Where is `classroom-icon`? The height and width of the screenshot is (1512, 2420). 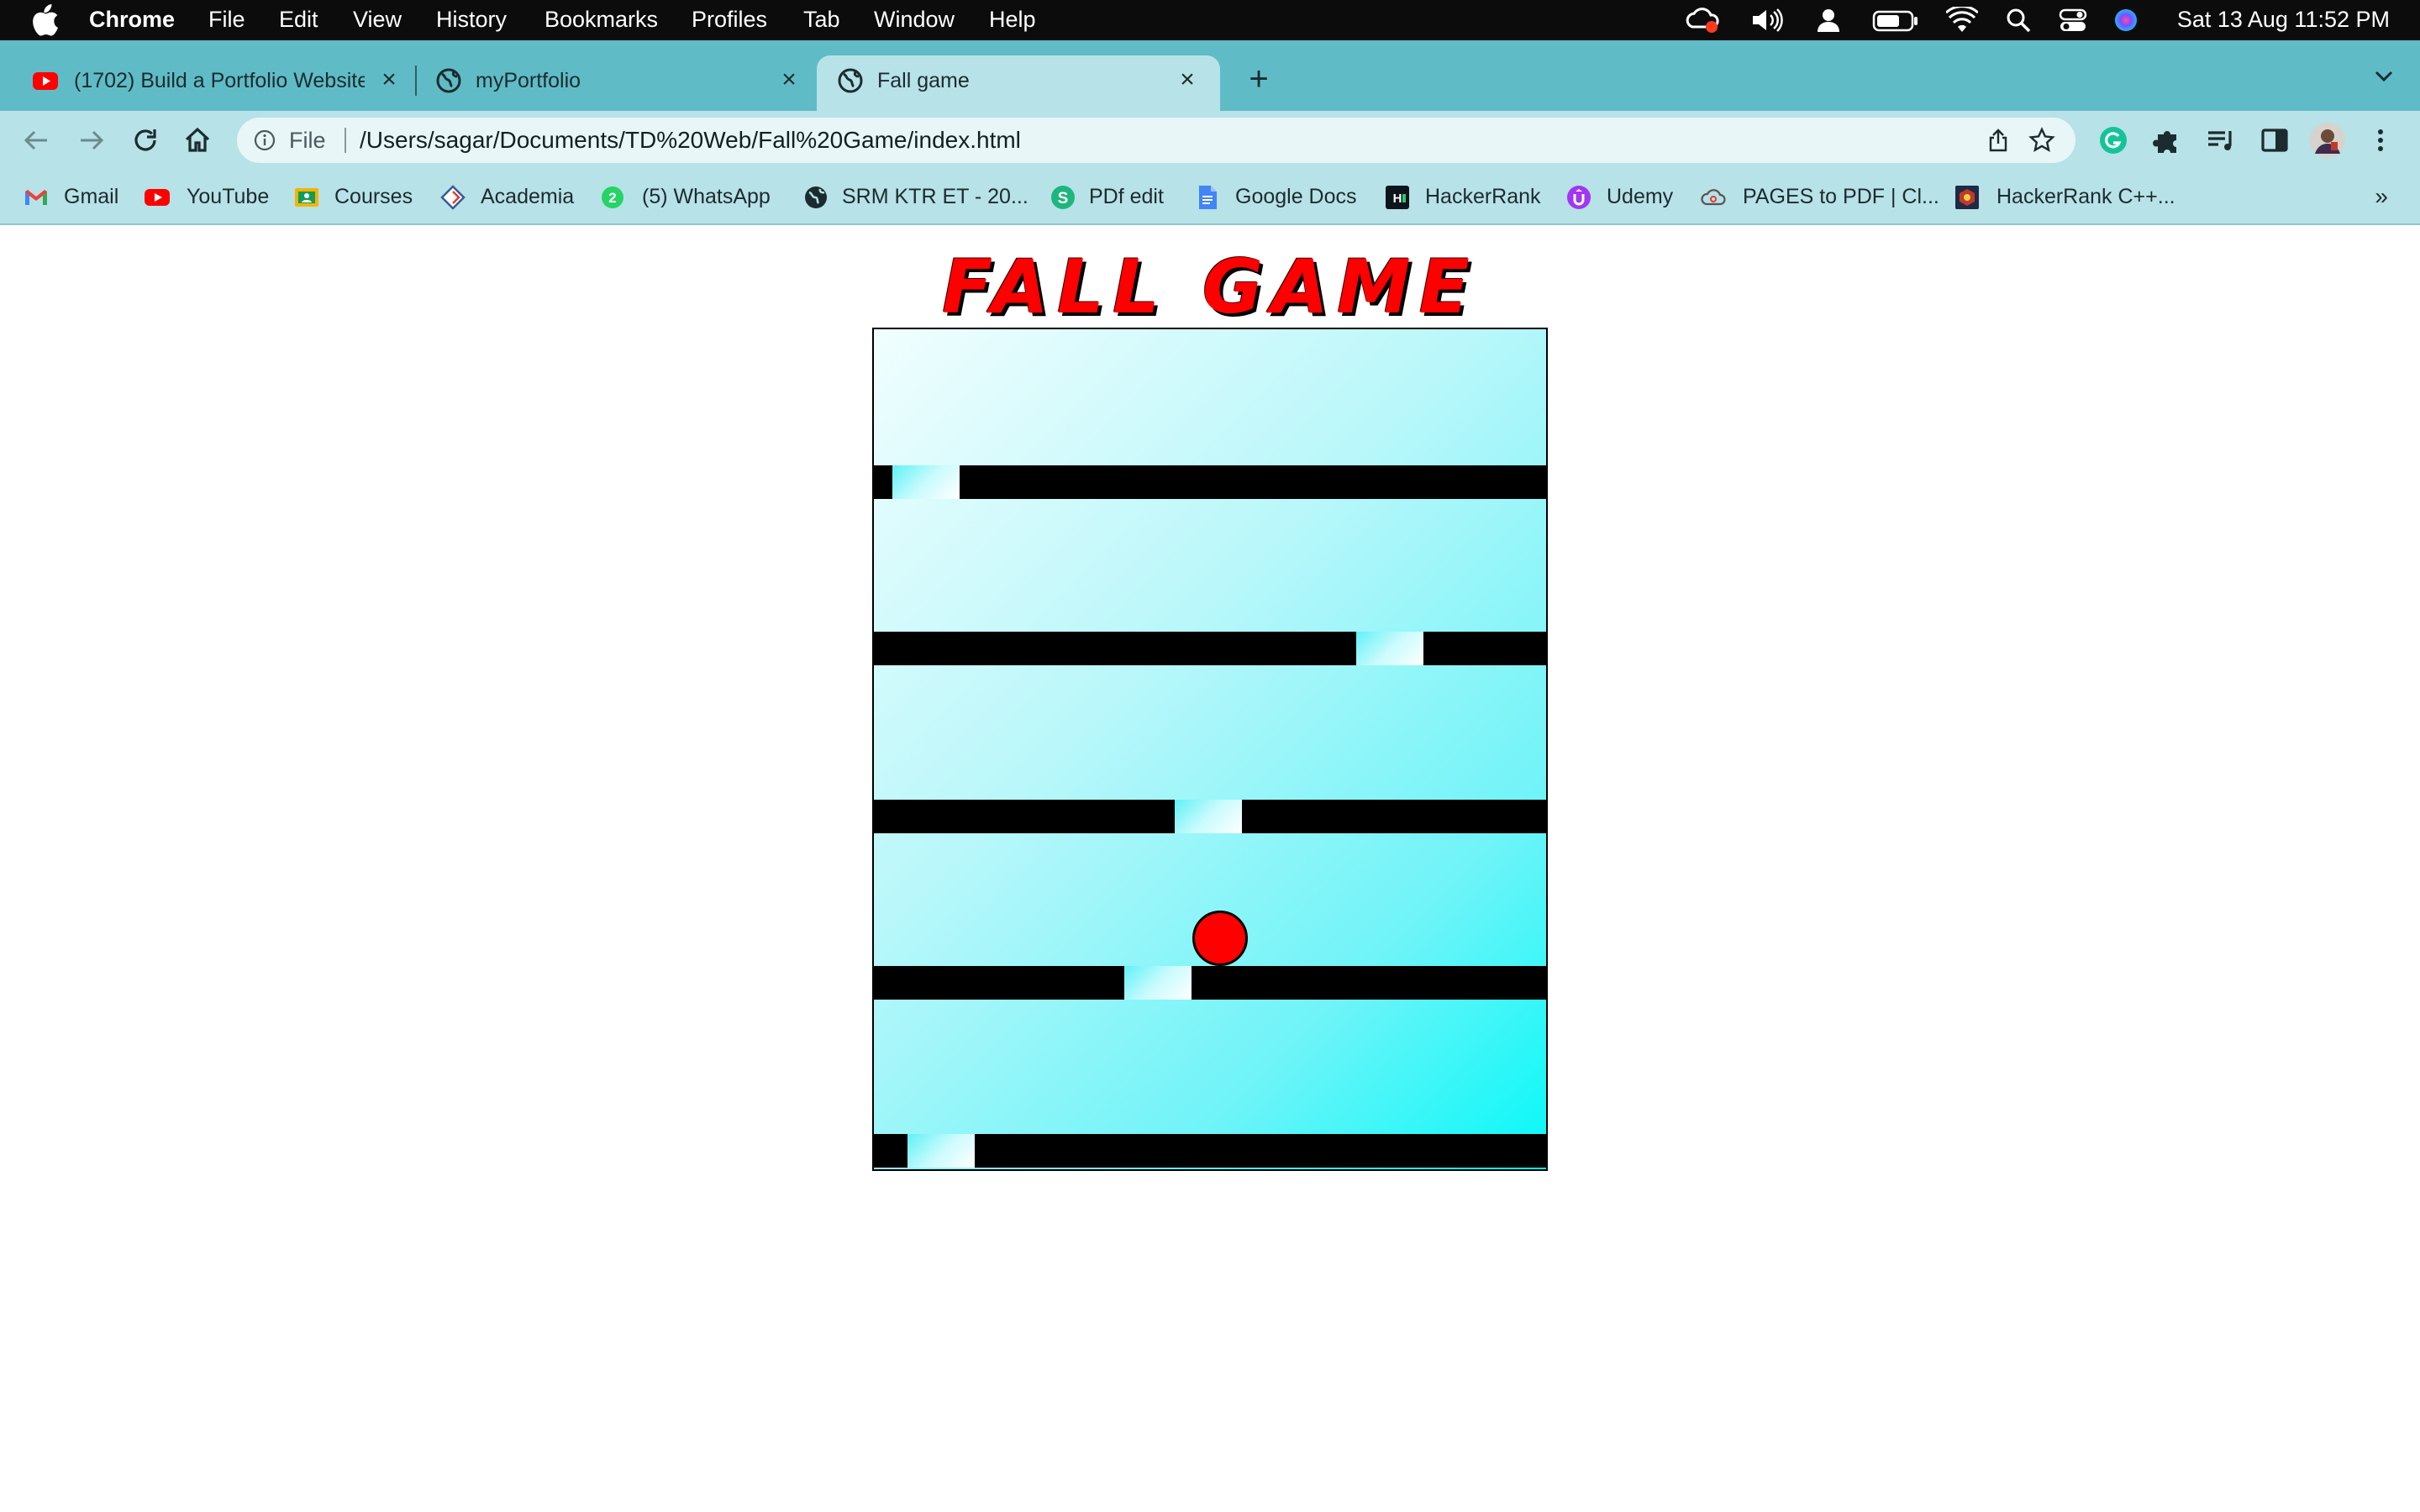 classroom-icon is located at coordinates (306, 197).